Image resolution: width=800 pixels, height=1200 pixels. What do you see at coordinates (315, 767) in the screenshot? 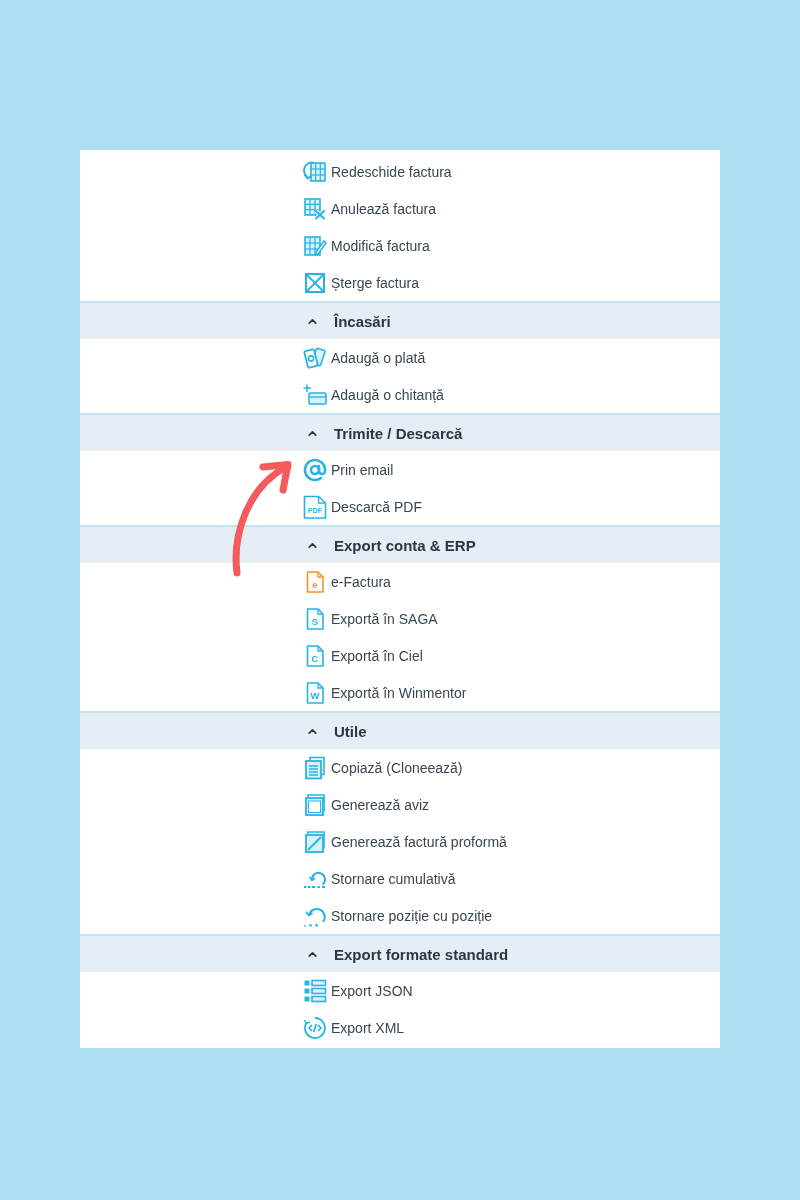
I see `copy-icon` at bounding box center [315, 767].